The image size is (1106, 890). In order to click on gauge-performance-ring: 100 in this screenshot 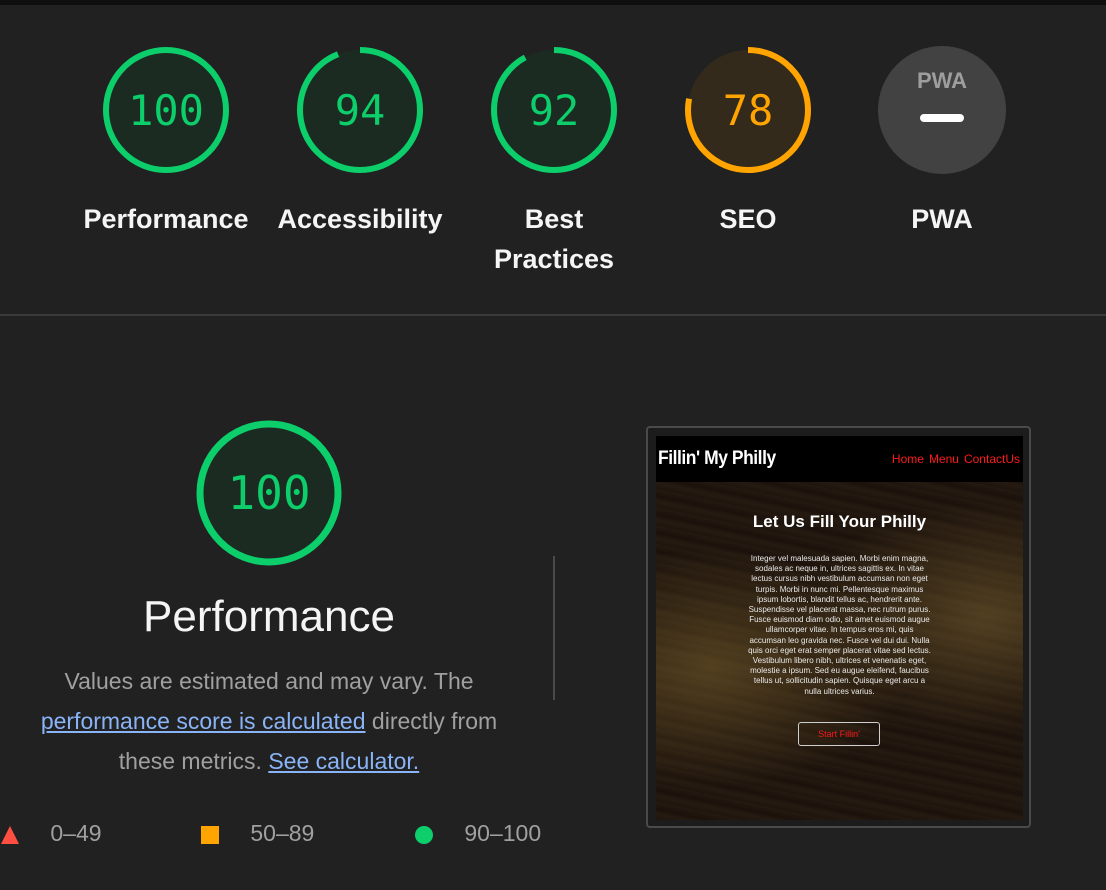, I will do `click(166, 110)`.